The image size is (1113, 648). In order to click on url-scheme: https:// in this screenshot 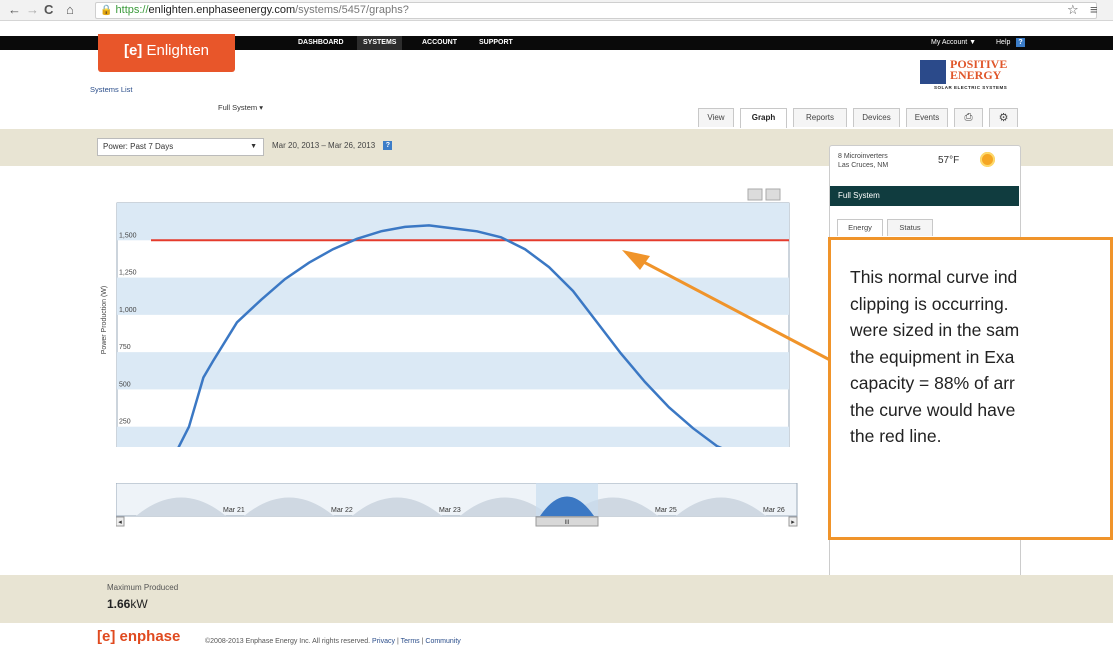, I will do `click(132, 10)`.